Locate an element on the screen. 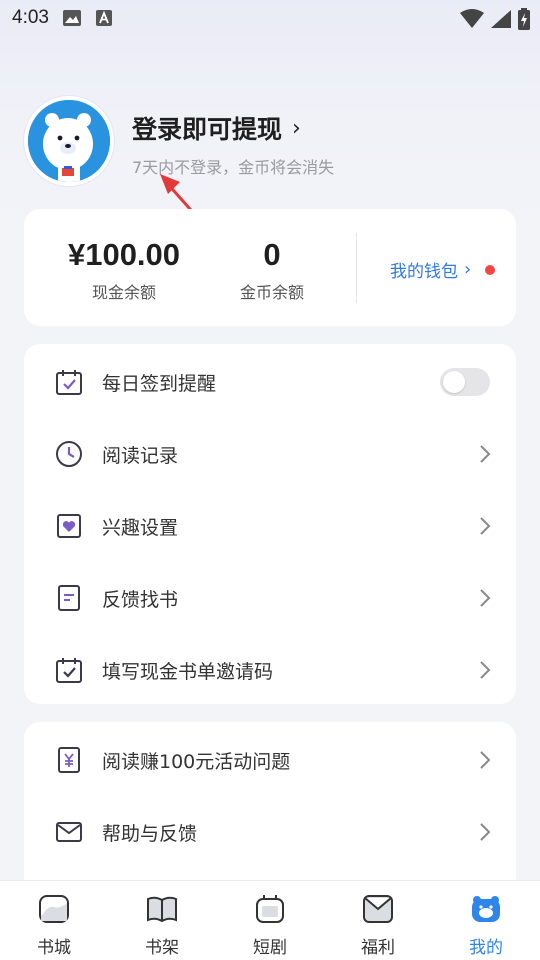  my-wallet-label: 我的钱包 is located at coordinates (424, 272).